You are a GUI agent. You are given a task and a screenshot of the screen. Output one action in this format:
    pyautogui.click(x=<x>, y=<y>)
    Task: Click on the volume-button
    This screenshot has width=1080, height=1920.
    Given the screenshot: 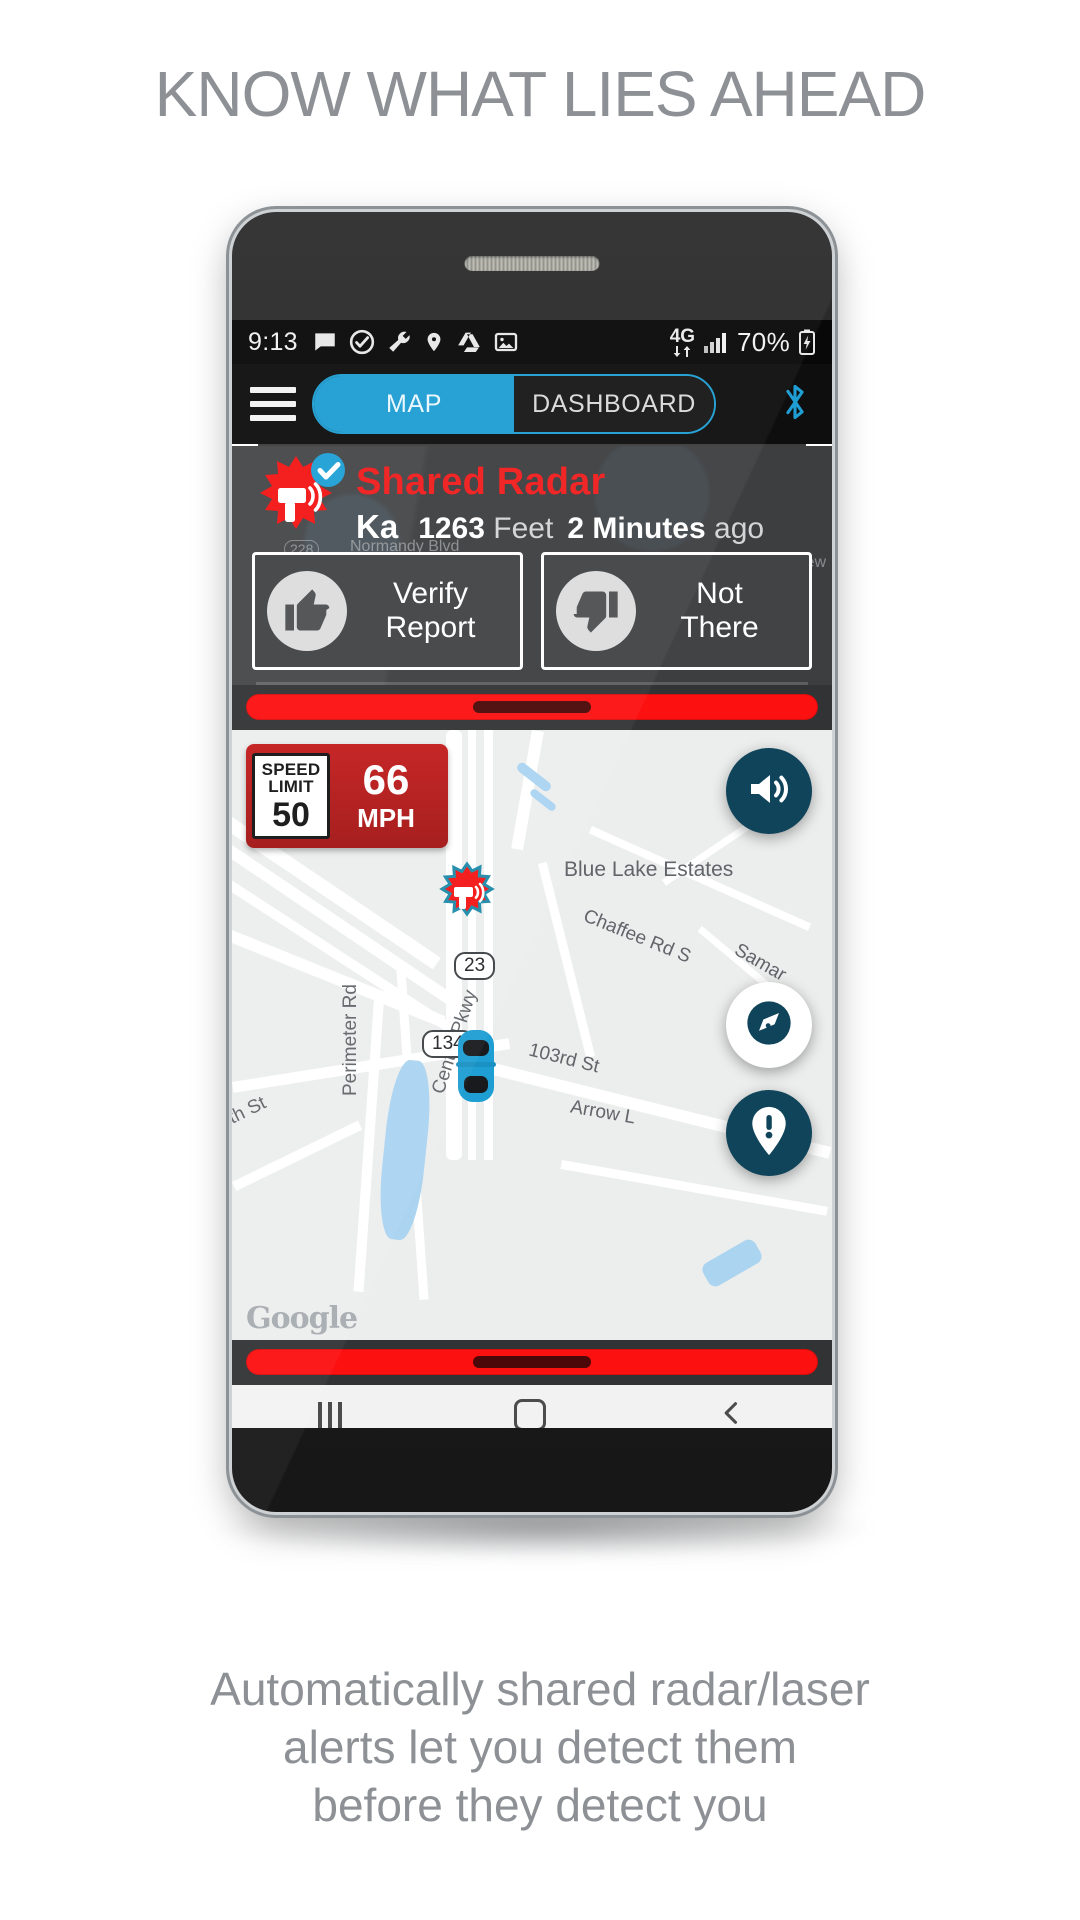 What is the action you would take?
    pyautogui.click(x=769, y=791)
    